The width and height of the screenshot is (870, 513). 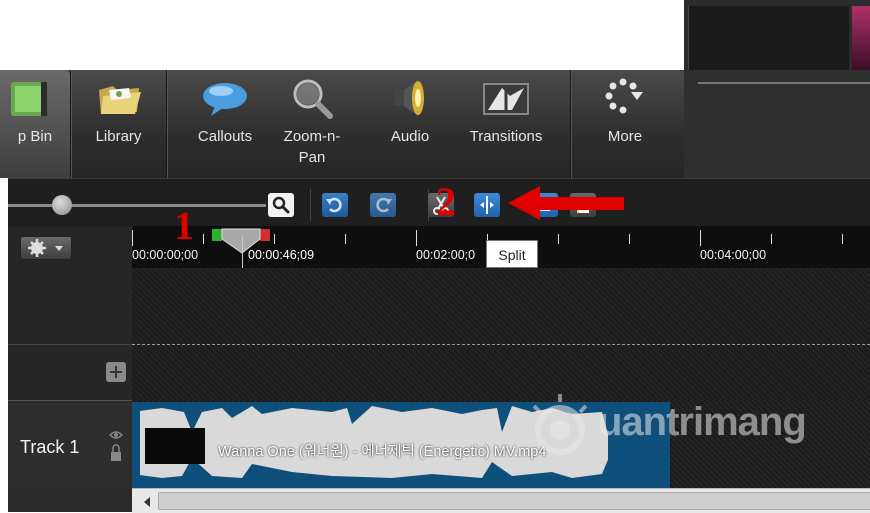 I want to click on eye-icon, so click(x=116, y=435).